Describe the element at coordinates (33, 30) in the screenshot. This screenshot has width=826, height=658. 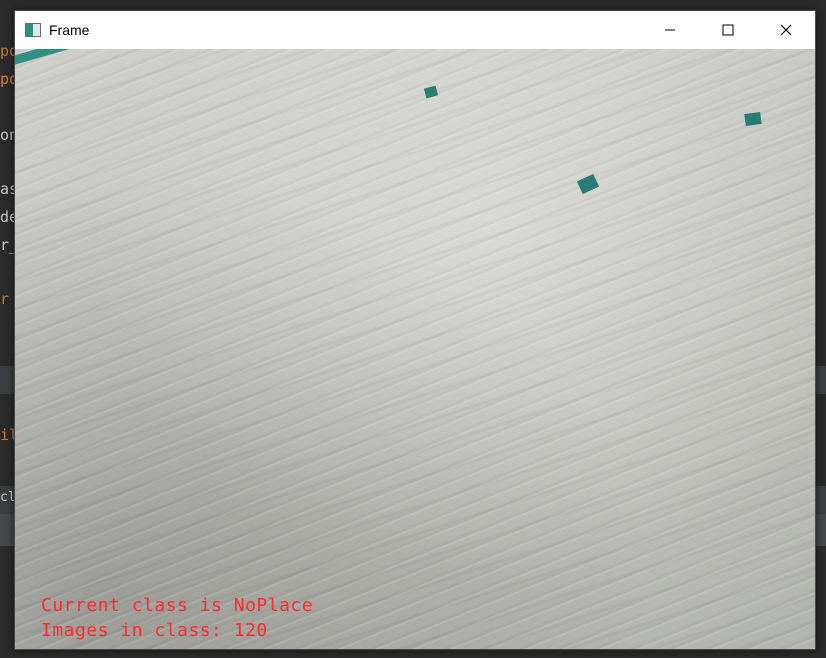
I see `app-window-icon` at that location.